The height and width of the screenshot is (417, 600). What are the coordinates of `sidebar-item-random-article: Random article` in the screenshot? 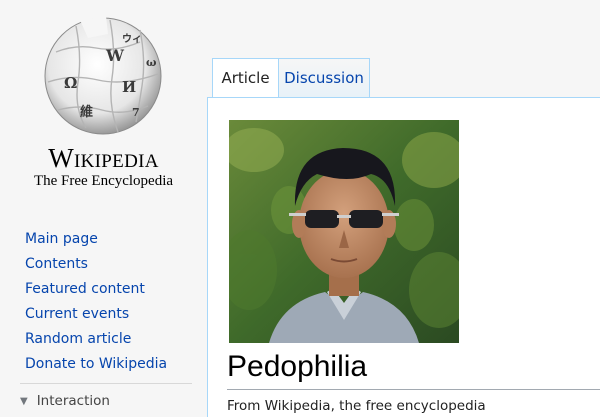 It's located at (96, 341).